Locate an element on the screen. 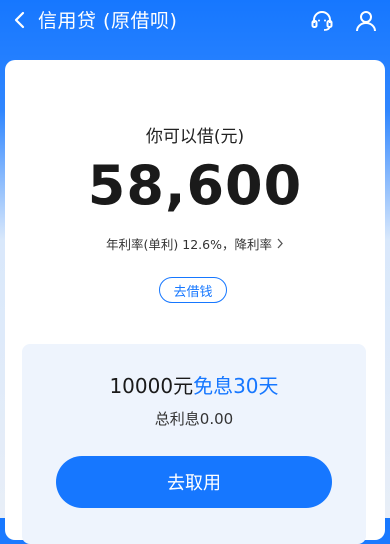 Image resolution: width=390 pixels, height=544 pixels. available-amount-label: 你可以借(元) is located at coordinates (195, 137).